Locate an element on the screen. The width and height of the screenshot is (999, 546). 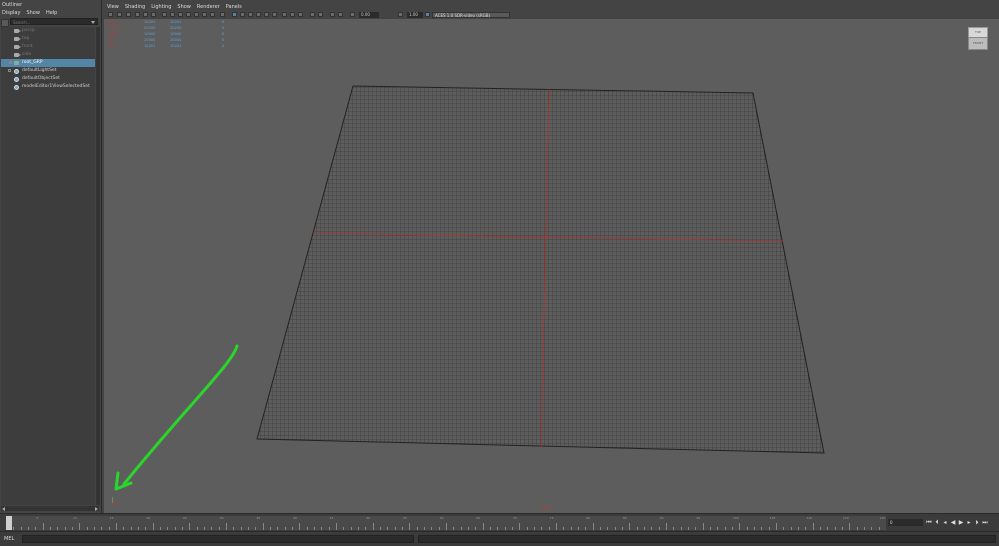
step-forward-frame-icon: ▸ is located at coordinates (969, 522).